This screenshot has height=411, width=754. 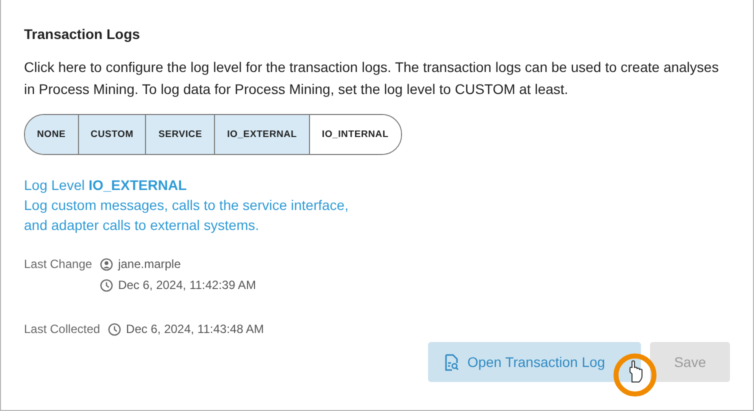 What do you see at coordinates (51, 134) in the screenshot?
I see `log-level-option: NONE` at bounding box center [51, 134].